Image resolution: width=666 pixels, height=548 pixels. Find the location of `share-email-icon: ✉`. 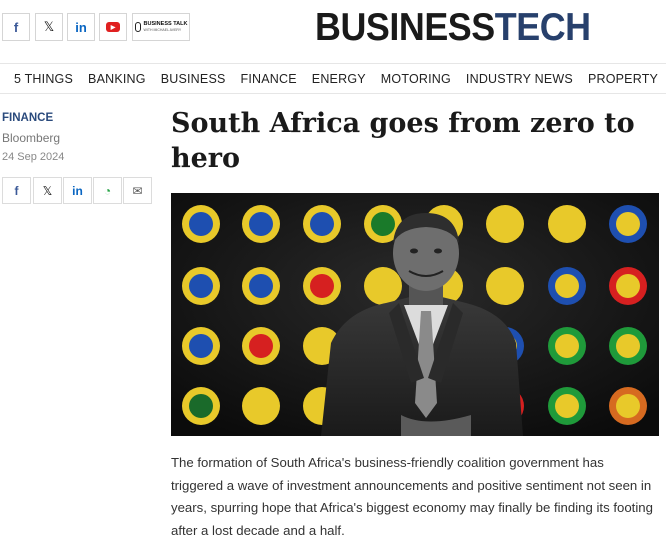

share-email-icon: ✉ is located at coordinates (137, 190).